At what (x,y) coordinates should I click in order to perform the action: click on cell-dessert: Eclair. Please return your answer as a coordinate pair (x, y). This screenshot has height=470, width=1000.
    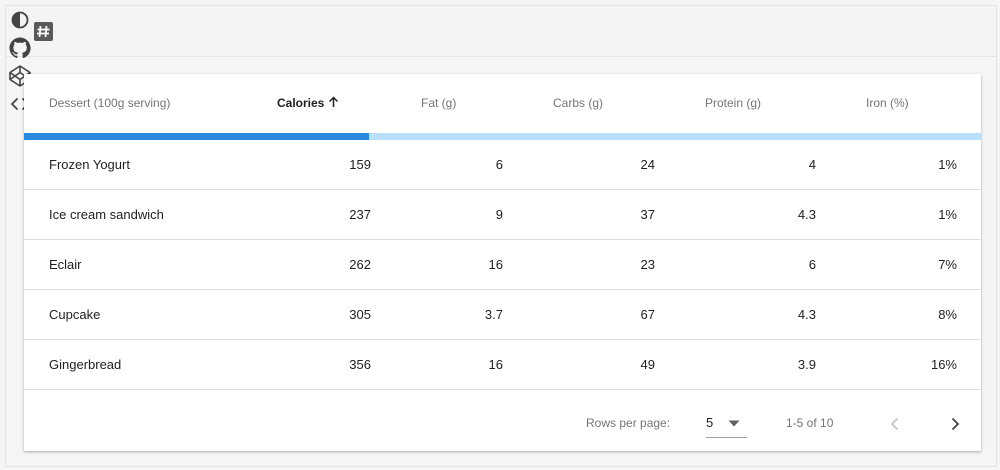
    Looking at the image, I should click on (65, 264).